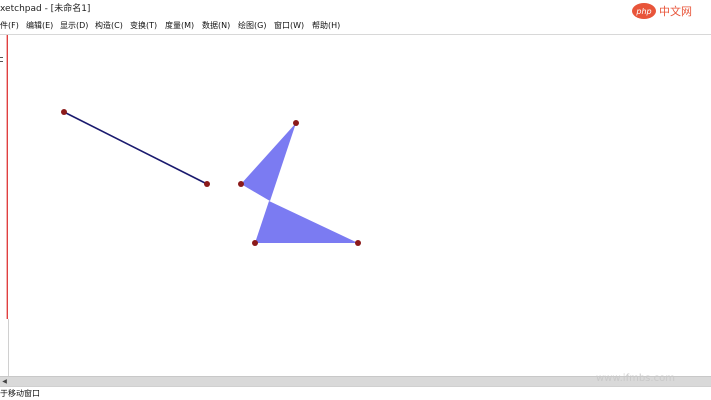 Image resolution: width=711 pixels, height=400 pixels. What do you see at coordinates (289, 26) in the screenshot?
I see `menu-window: 窗口(W)` at bounding box center [289, 26].